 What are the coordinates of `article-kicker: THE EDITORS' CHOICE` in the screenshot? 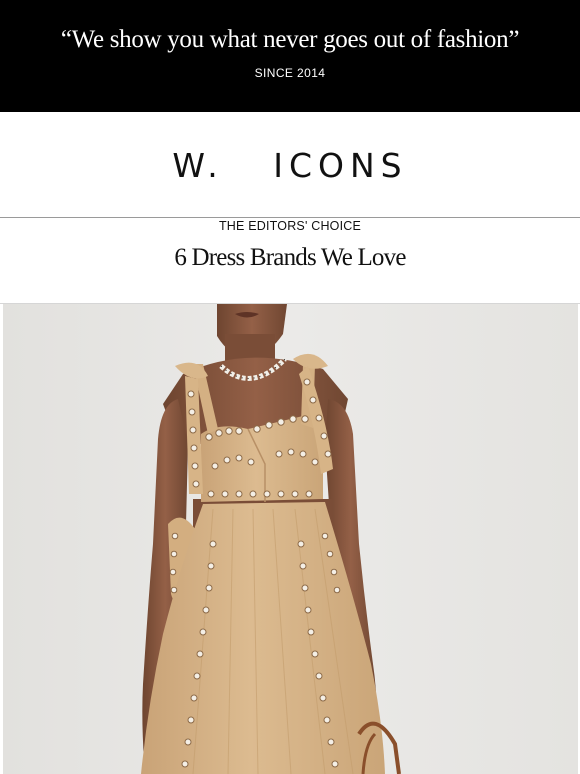 It's located at (290, 226).